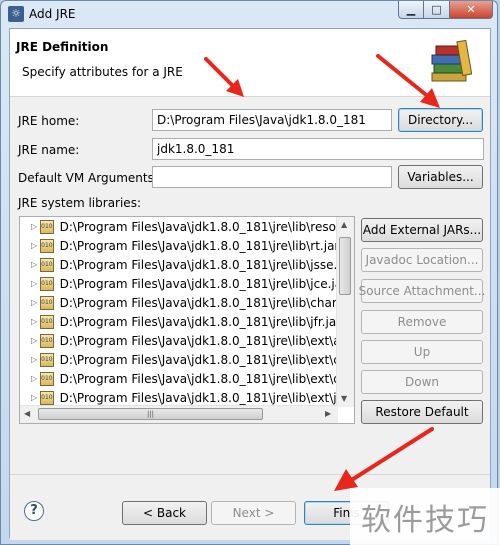 This screenshot has height=545, width=500. I want to click on scroll-right-icon: ▶, so click(328, 413).